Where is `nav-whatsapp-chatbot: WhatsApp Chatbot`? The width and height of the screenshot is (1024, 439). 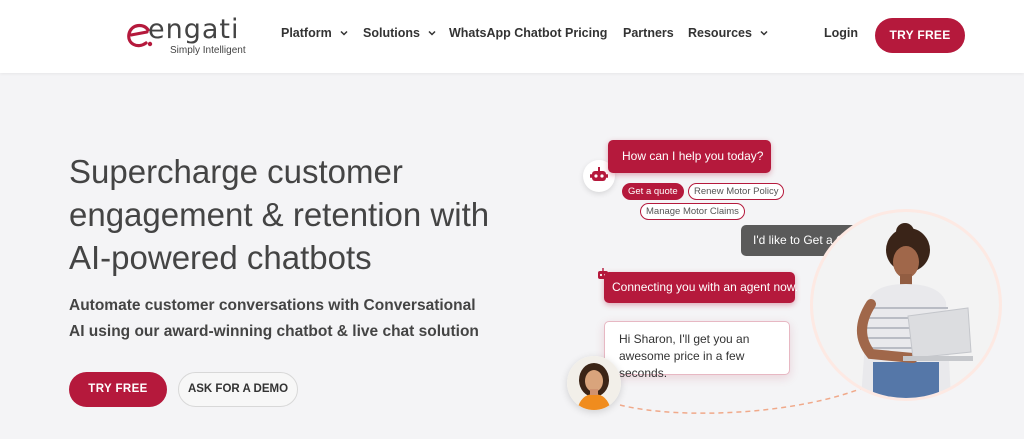
nav-whatsapp-chatbot: WhatsApp Chatbot is located at coordinates (505, 33).